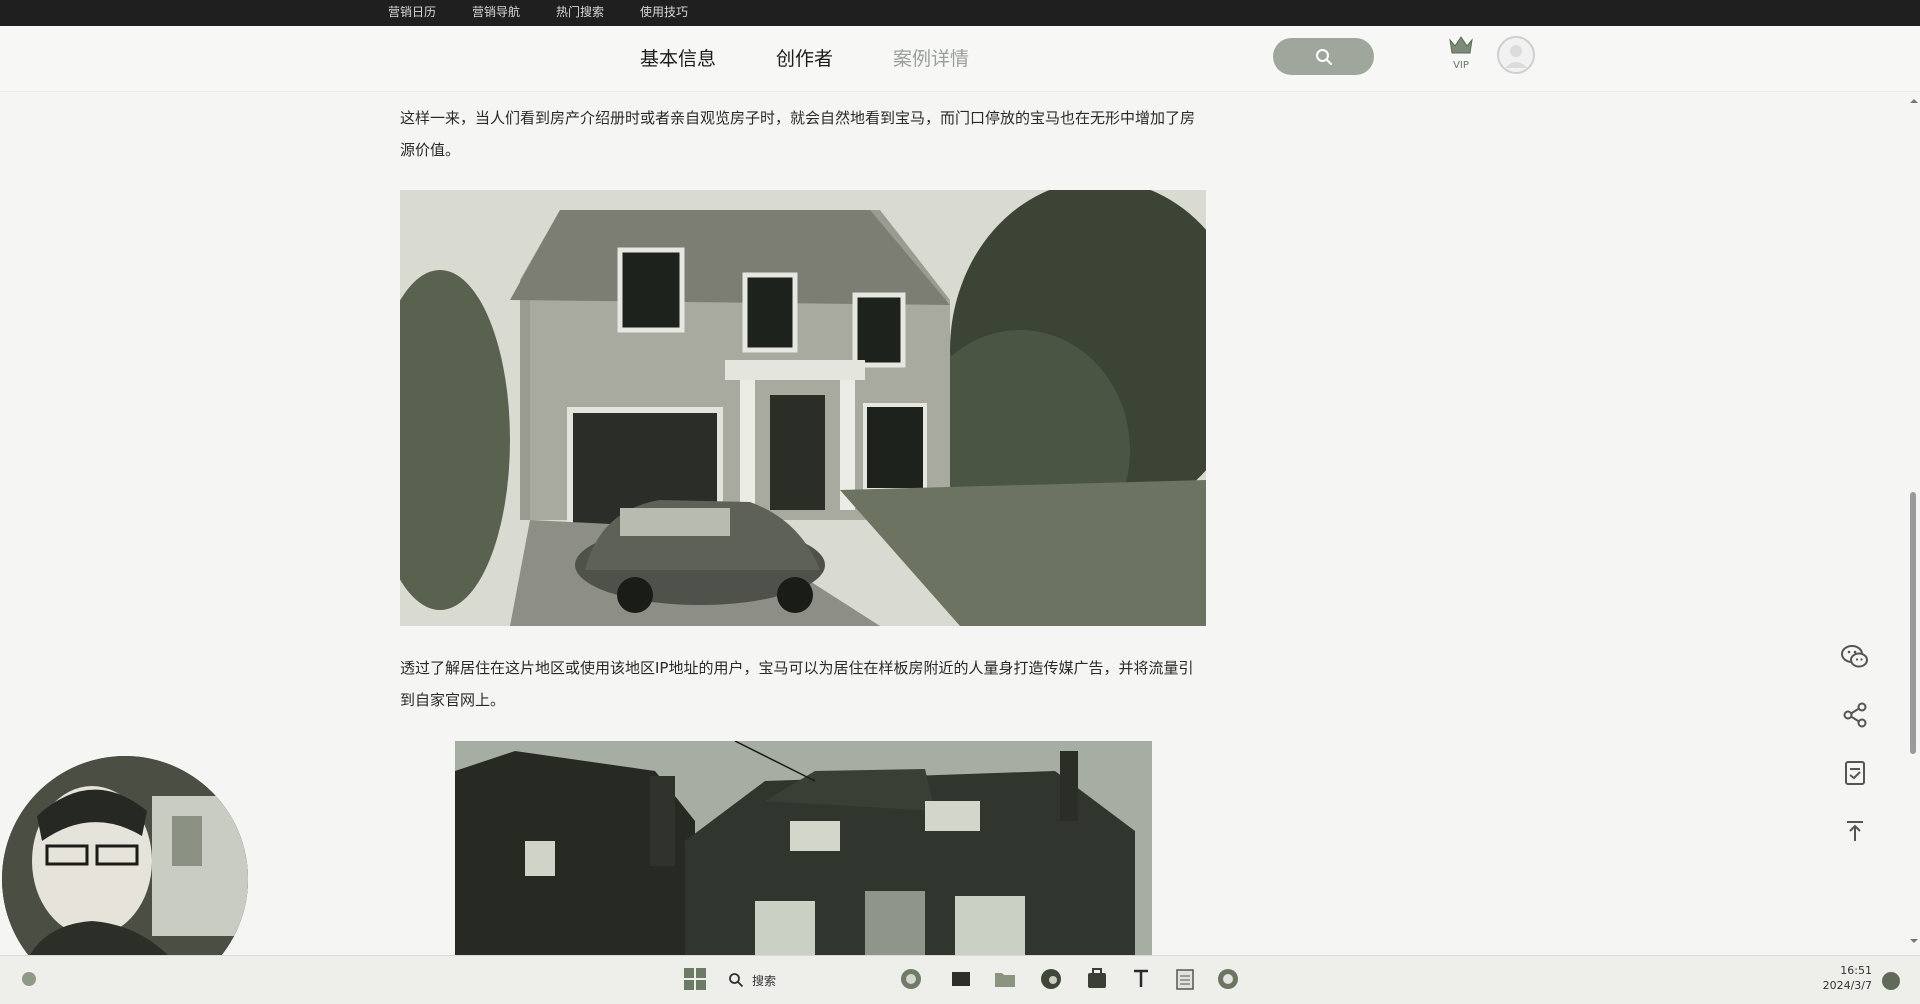 The height and width of the screenshot is (1004, 1920). I want to click on tab-creator: 创作者, so click(804, 57).